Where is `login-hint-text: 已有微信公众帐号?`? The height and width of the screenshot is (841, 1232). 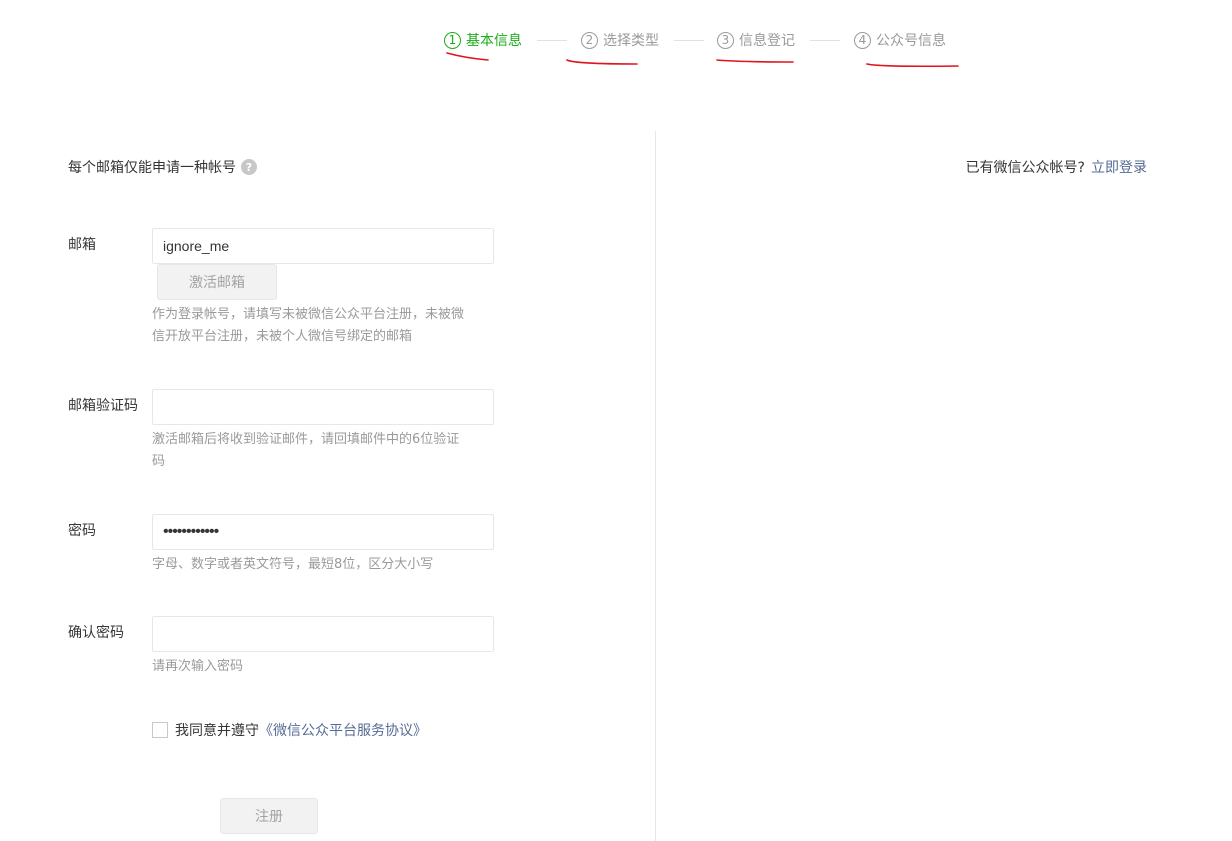
login-hint-text: 已有微信公众帐号? is located at coordinates (1025, 168).